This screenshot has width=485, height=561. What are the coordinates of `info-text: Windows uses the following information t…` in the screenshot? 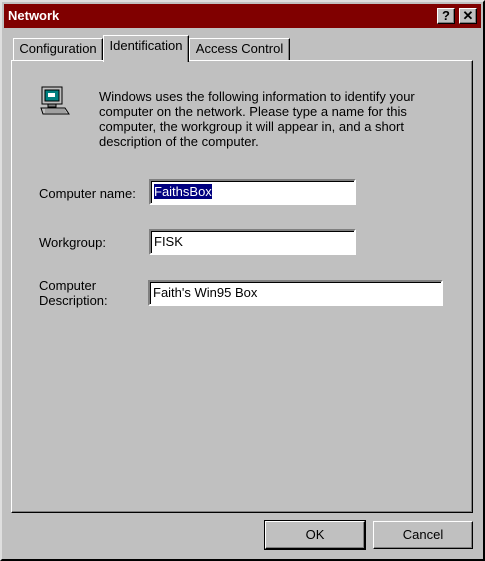 It's located at (257, 119).